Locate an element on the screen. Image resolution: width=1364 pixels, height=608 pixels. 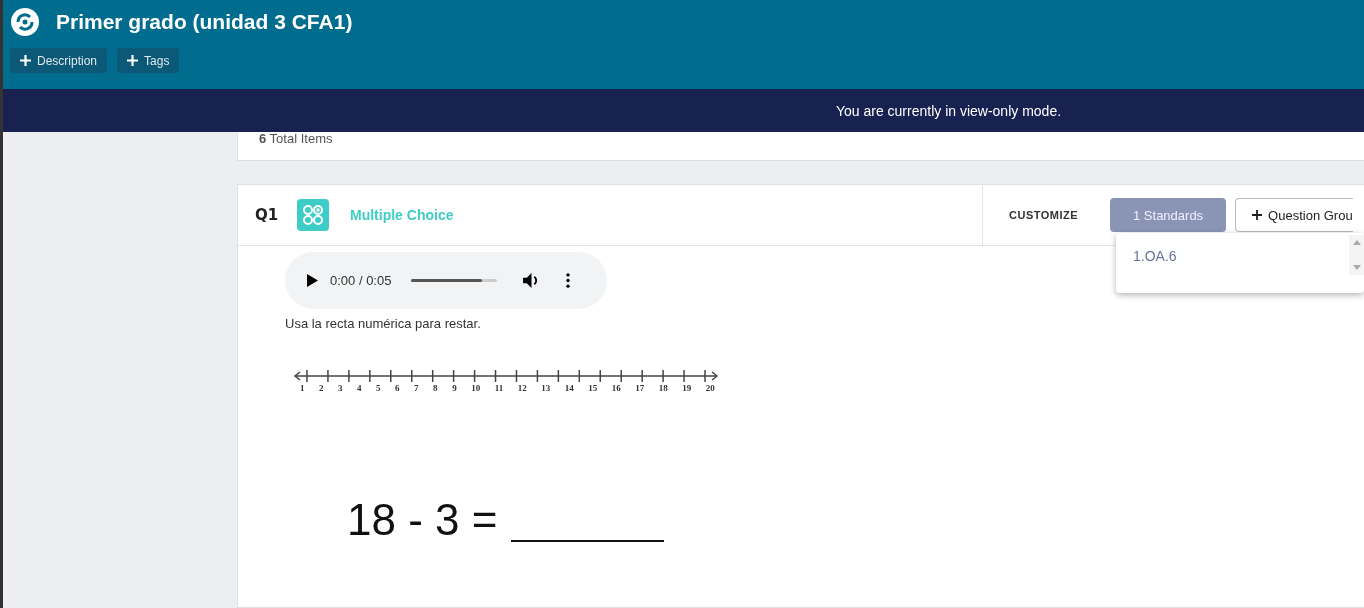
multiple-choice-icon is located at coordinates (313, 215).